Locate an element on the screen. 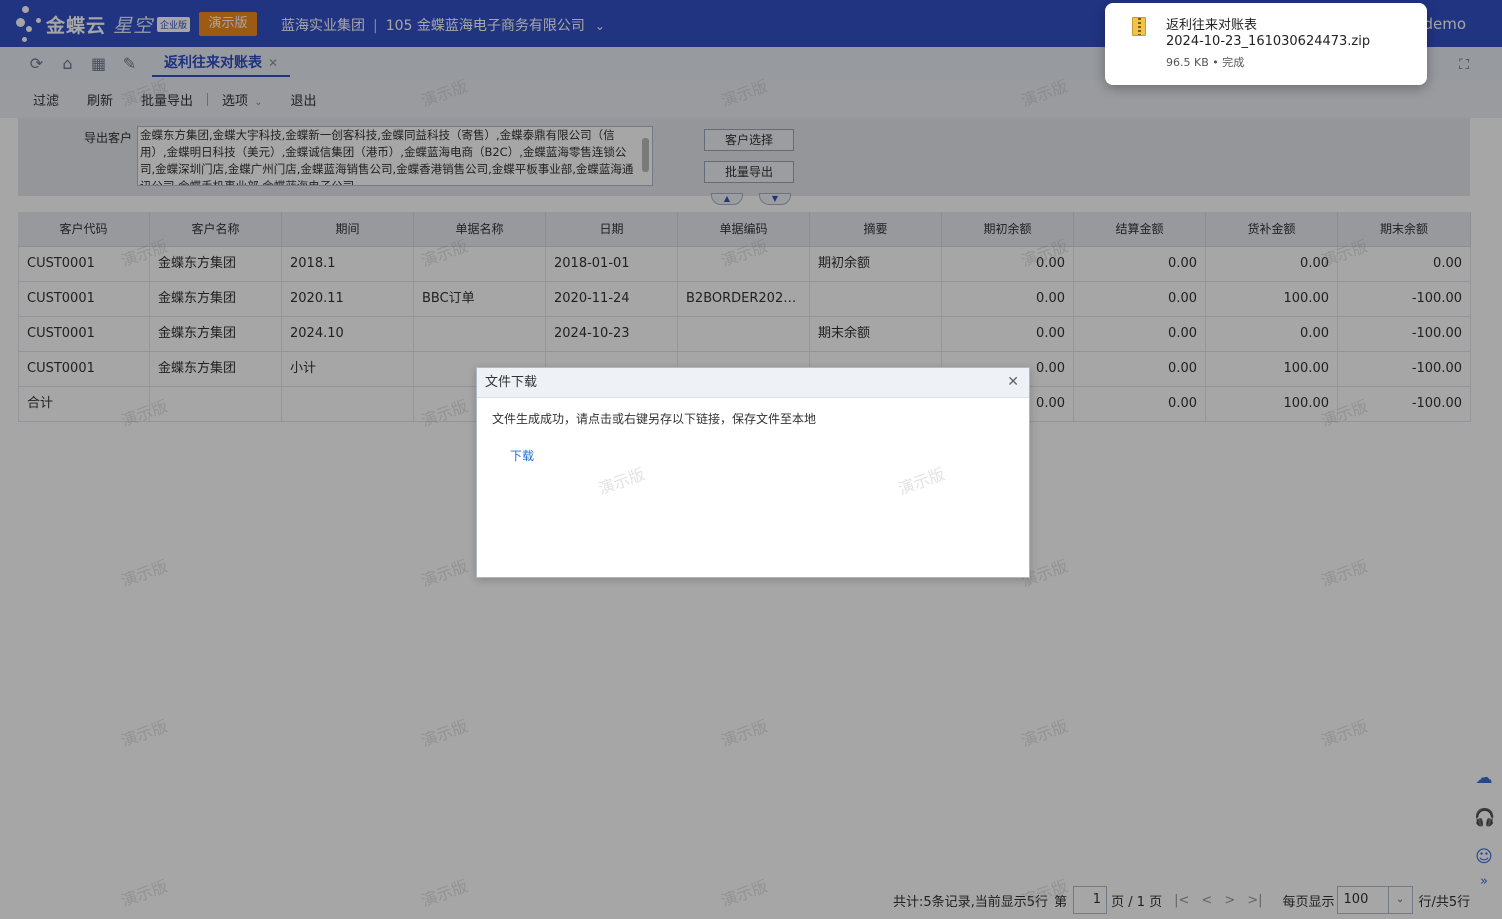 This screenshot has height=919, width=1502. download-filename: 2024-10-23_161030624473.zip is located at coordinates (1268, 41).